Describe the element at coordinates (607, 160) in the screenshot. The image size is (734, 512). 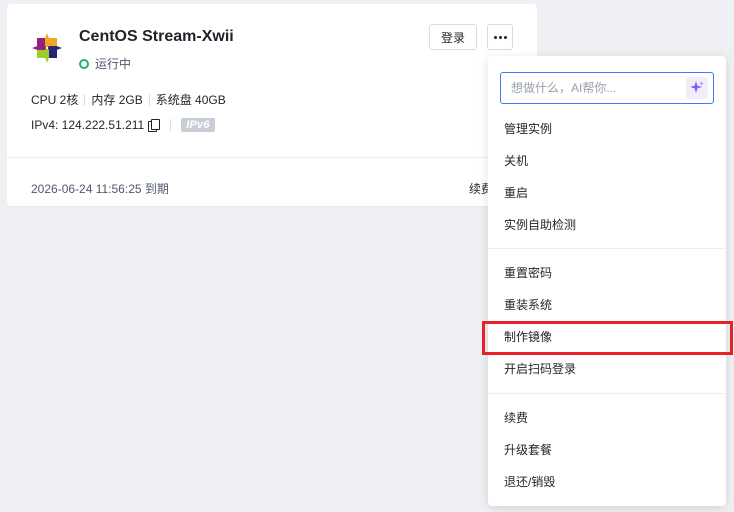
I see `menu-item-shutdown: 关机` at that location.